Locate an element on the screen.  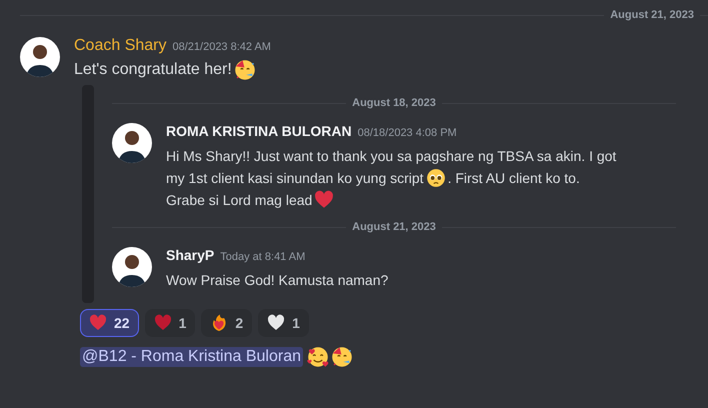
smiling-face-with-hearts-icon is located at coordinates (318, 357).